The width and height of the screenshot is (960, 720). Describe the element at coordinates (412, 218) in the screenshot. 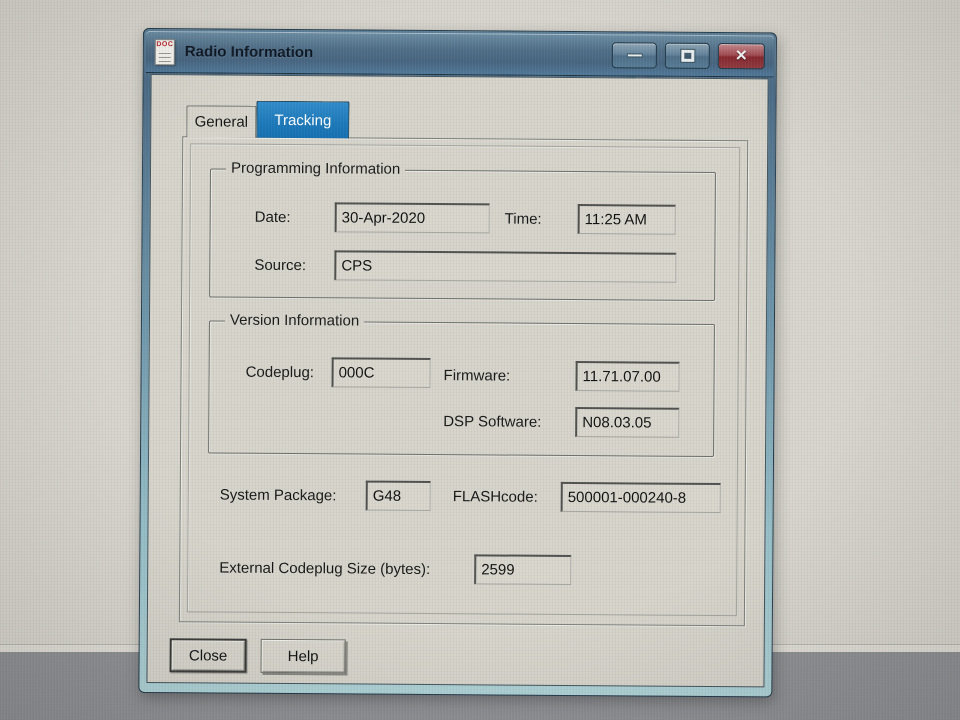

I see `date-field: 30-Apr-2020` at that location.